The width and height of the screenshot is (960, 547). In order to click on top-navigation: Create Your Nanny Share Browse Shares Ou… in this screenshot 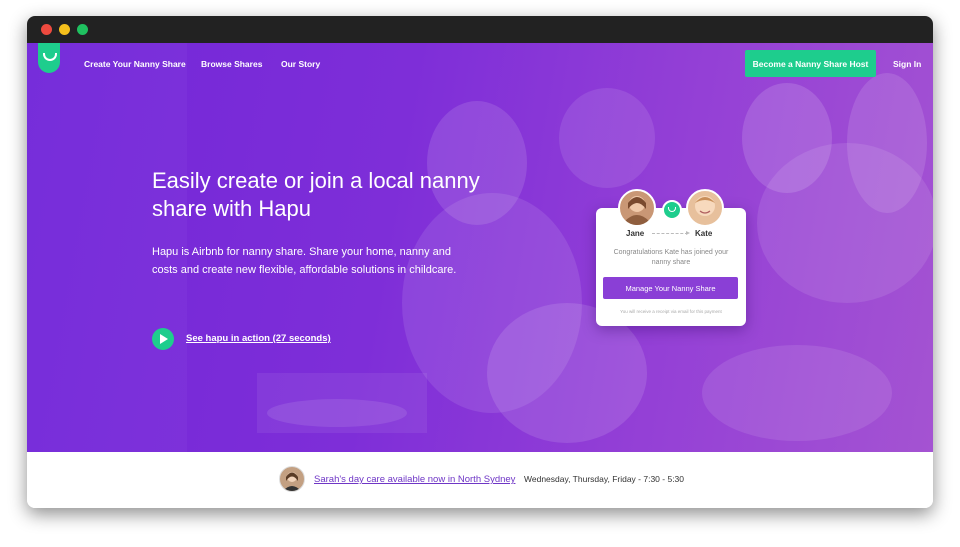, I will do `click(480, 65)`.